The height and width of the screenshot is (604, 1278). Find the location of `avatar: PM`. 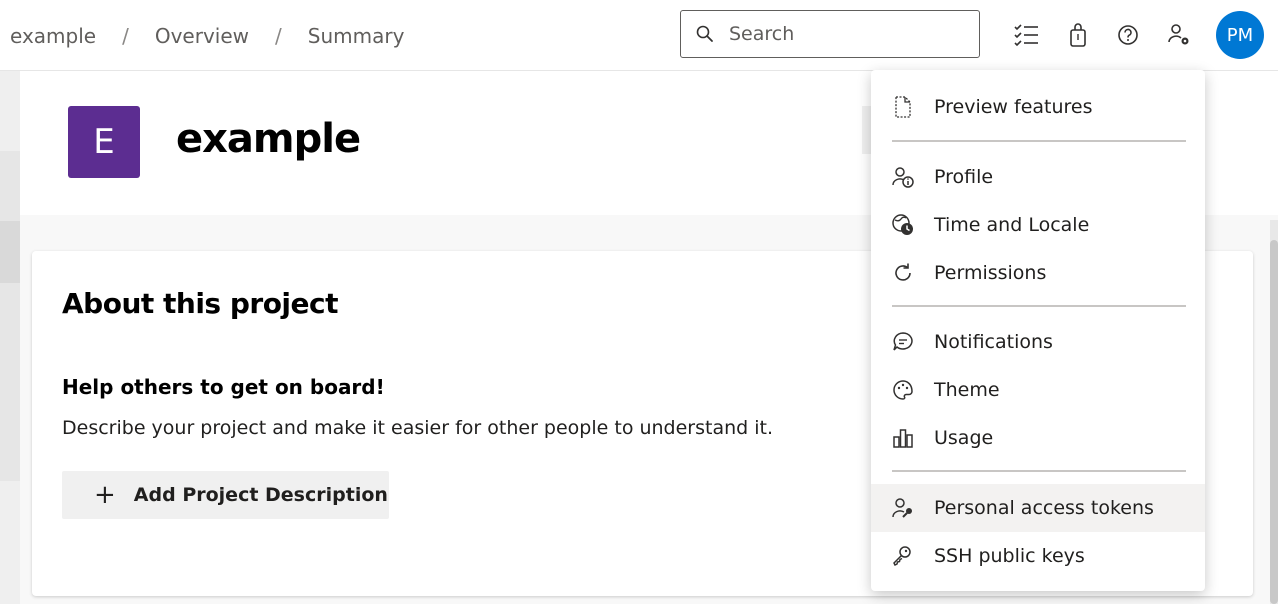

avatar: PM is located at coordinates (1240, 35).